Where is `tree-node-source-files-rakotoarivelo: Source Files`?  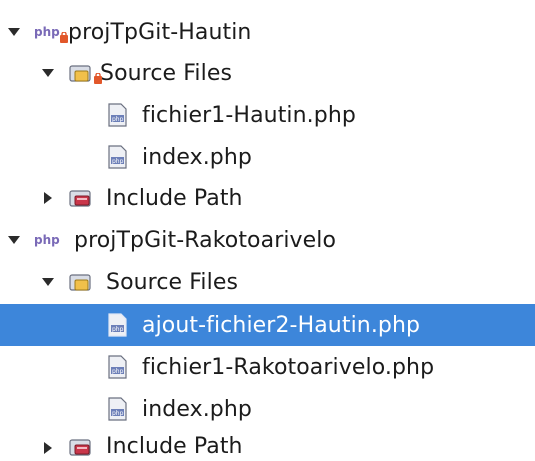 tree-node-source-files-rakotoarivelo: Source Files is located at coordinates (267, 282).